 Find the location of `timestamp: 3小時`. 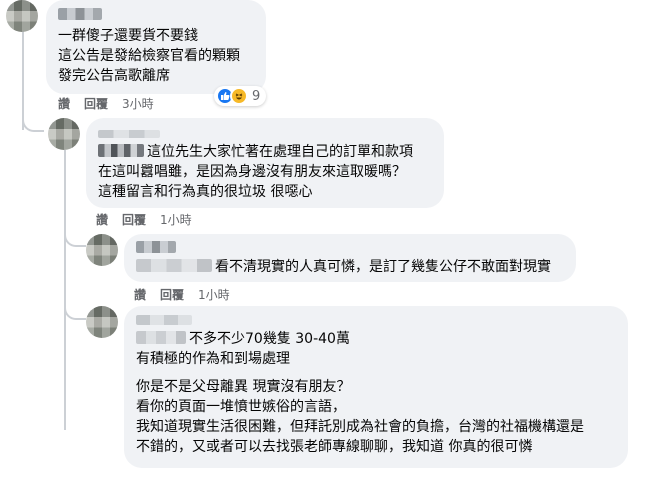

timestamp: 3小時 is located at coordinates (138, 104).